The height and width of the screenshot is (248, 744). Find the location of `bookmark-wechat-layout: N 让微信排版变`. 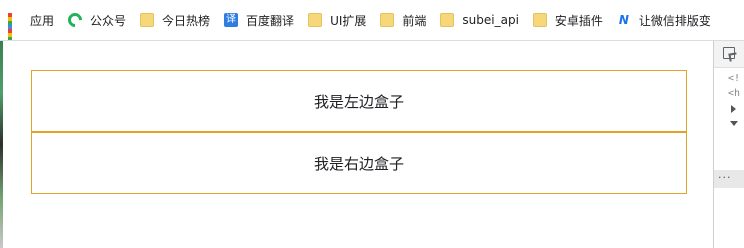

bookmark-wechat-layout: N 让微信排版变 is located at coordinates (663, 20).